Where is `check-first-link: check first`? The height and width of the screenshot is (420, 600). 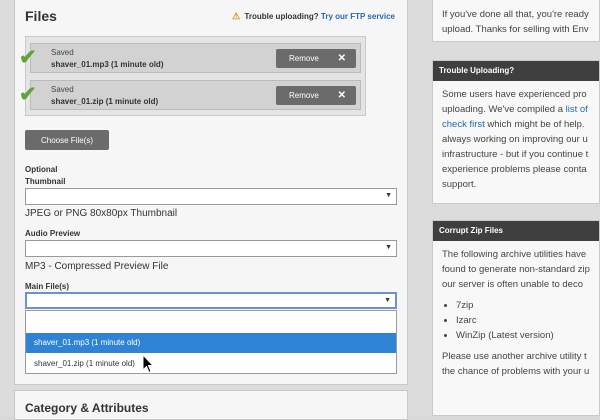 check-first-link: check first is located at coordinates (463, 124).